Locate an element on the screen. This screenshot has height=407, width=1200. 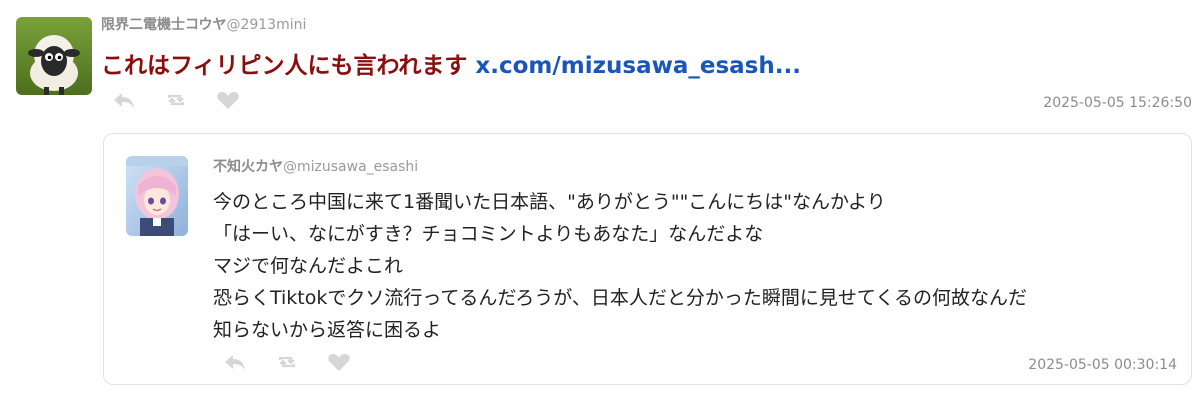
quoted-author-line: 不知火カヤ@mizusawa_esashi is located at coordinates (315, 166).